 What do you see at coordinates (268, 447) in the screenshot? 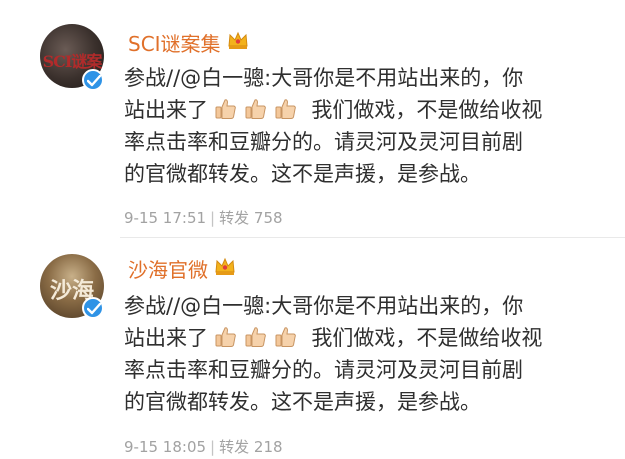
I see `repost-count: 218` at bounding box center [268, 447].